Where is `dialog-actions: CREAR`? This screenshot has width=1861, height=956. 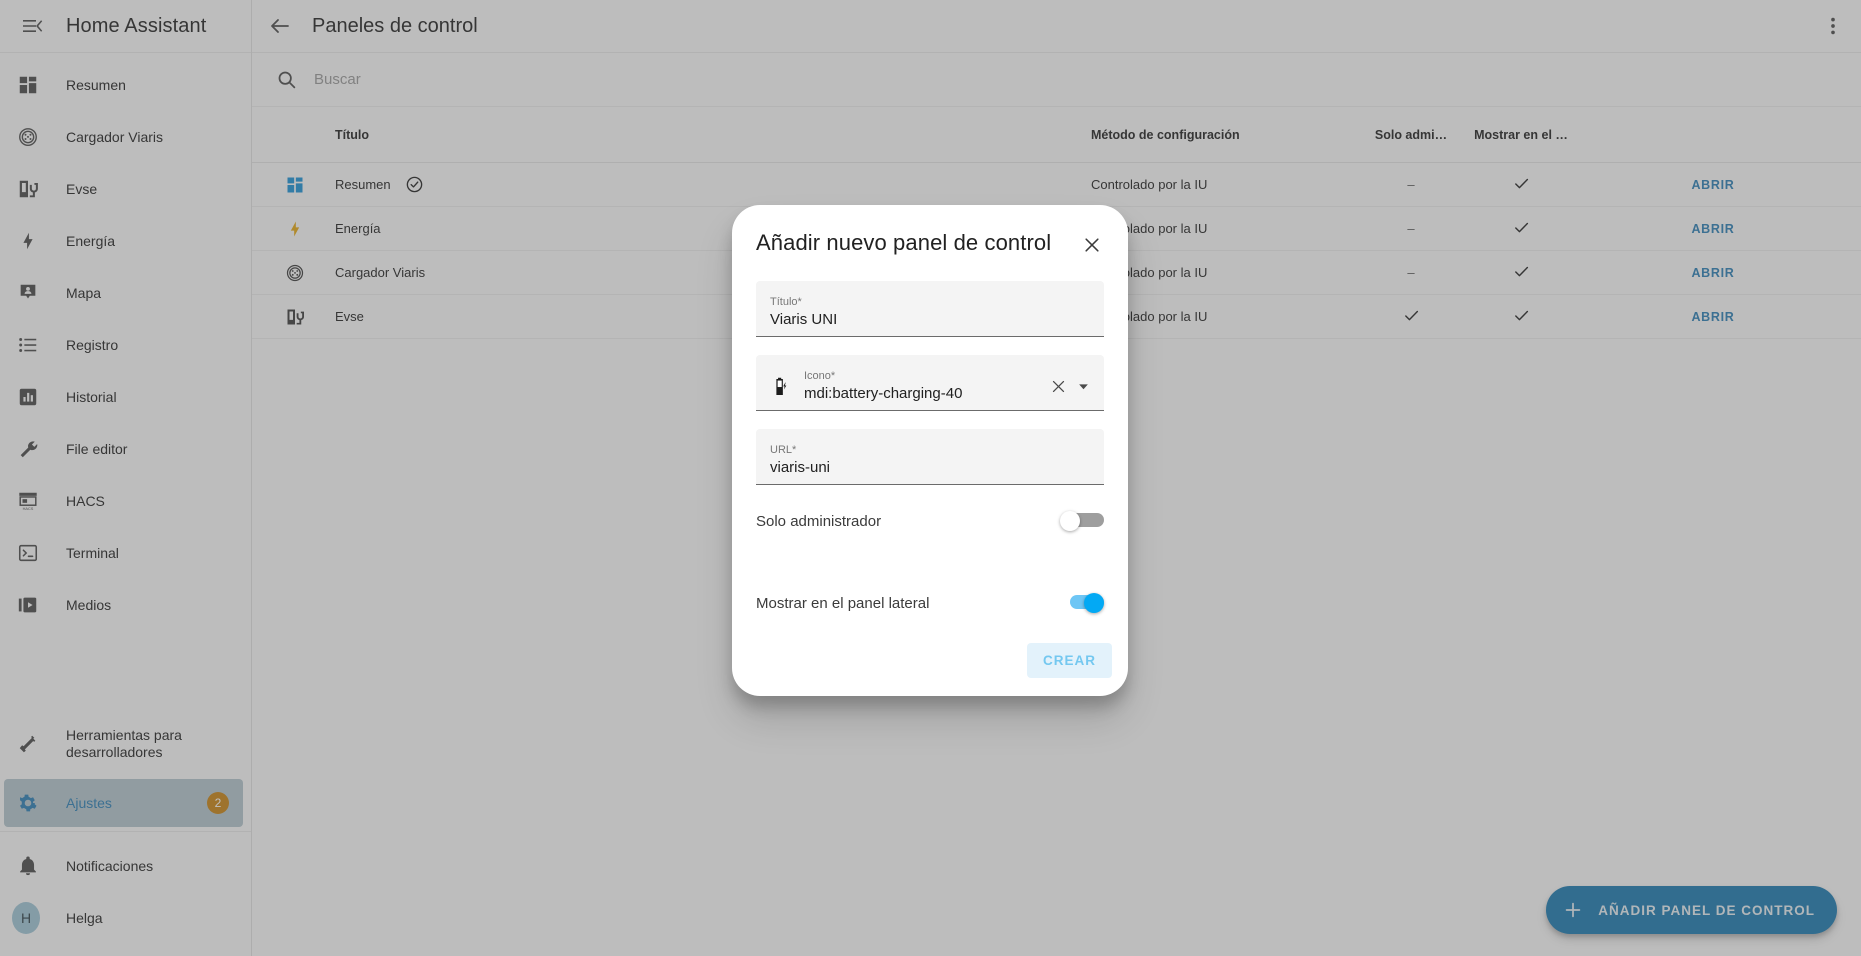
dialog-actions: CREAR is located at coordinates (930, 661).